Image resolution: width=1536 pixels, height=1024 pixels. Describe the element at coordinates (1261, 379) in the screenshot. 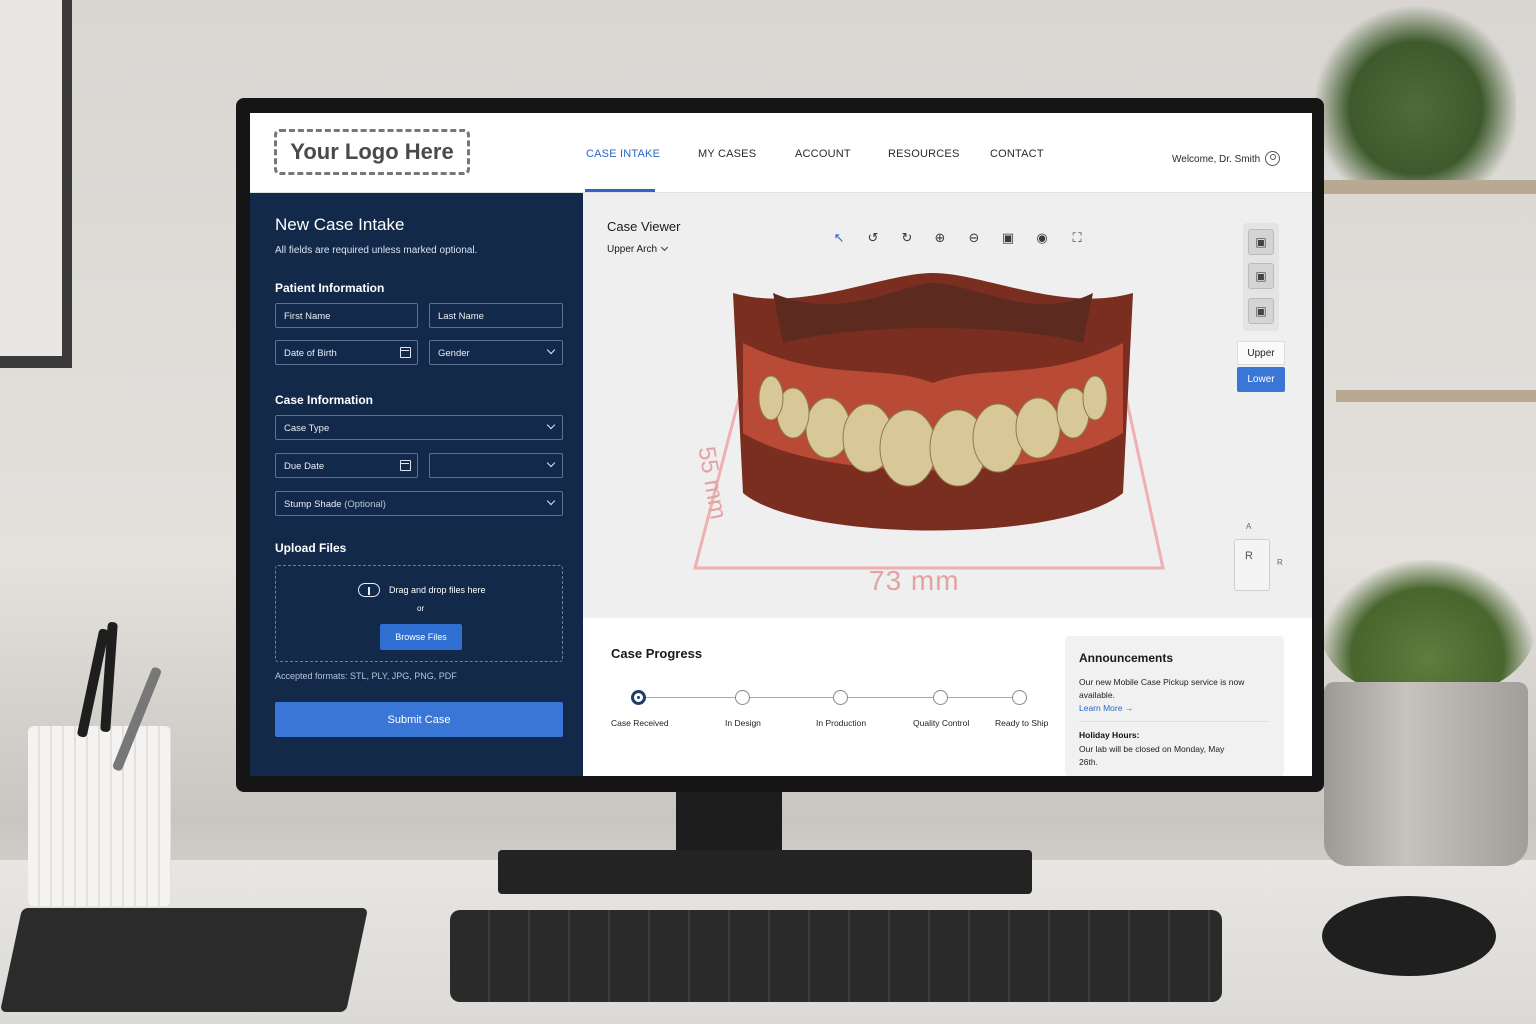

I see `lower-jaw-toggle: Lower` at that location.